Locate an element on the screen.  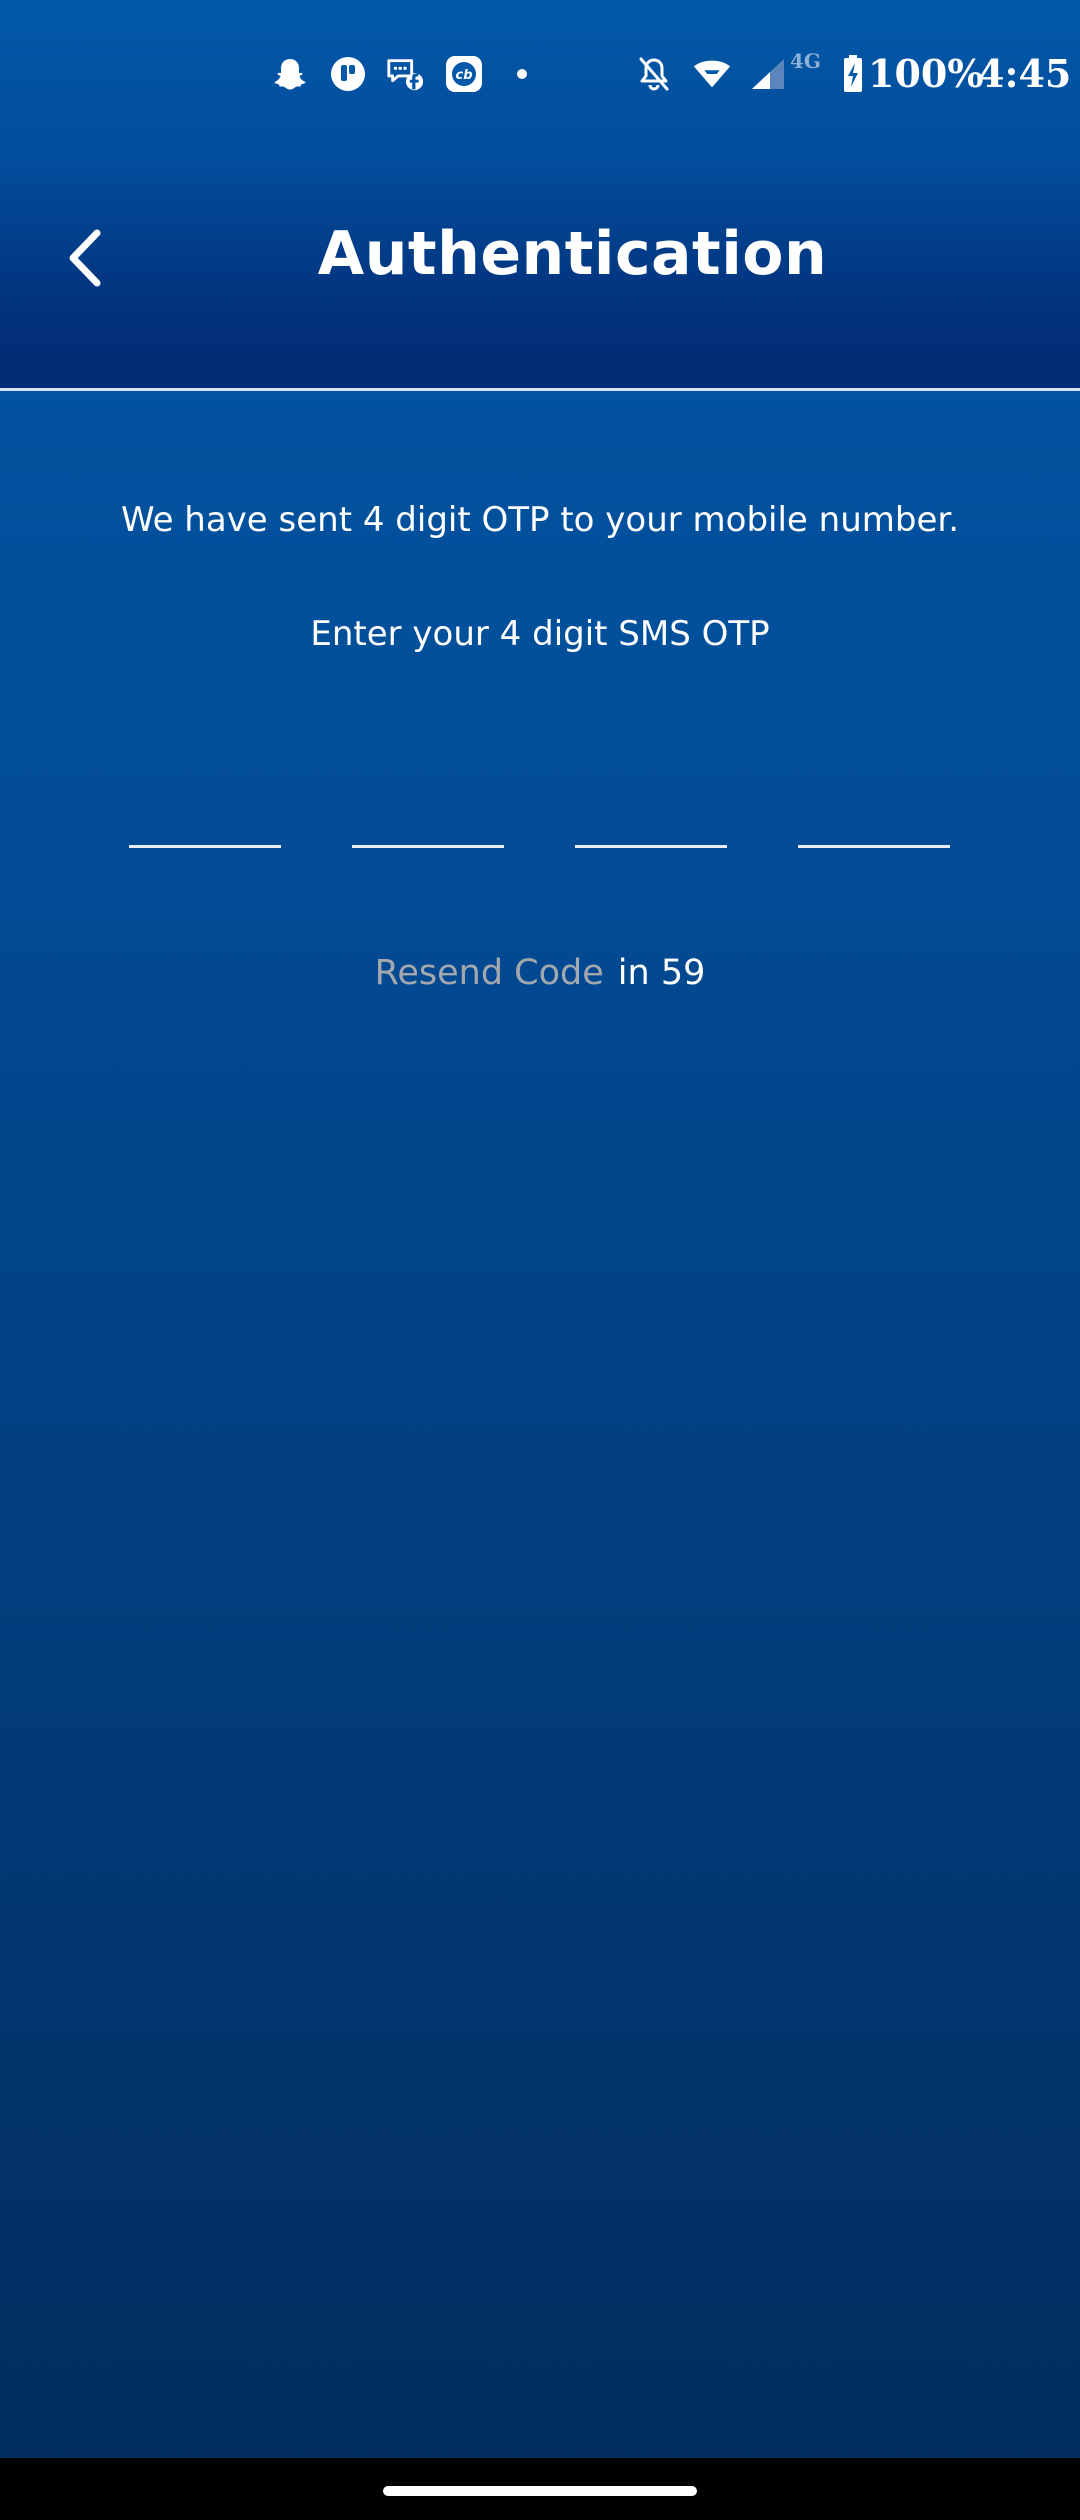
snapchat-icon is located at coordinates (290, 74).